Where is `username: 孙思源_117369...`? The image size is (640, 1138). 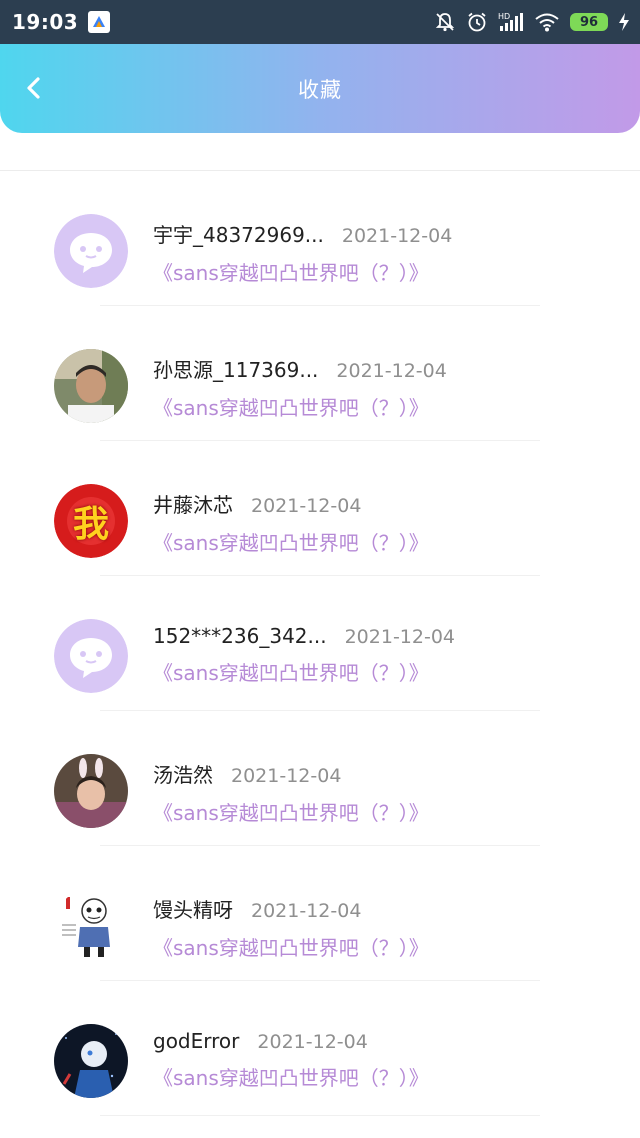
username: 孙思源_117369... is located at coordinates (235, 368).